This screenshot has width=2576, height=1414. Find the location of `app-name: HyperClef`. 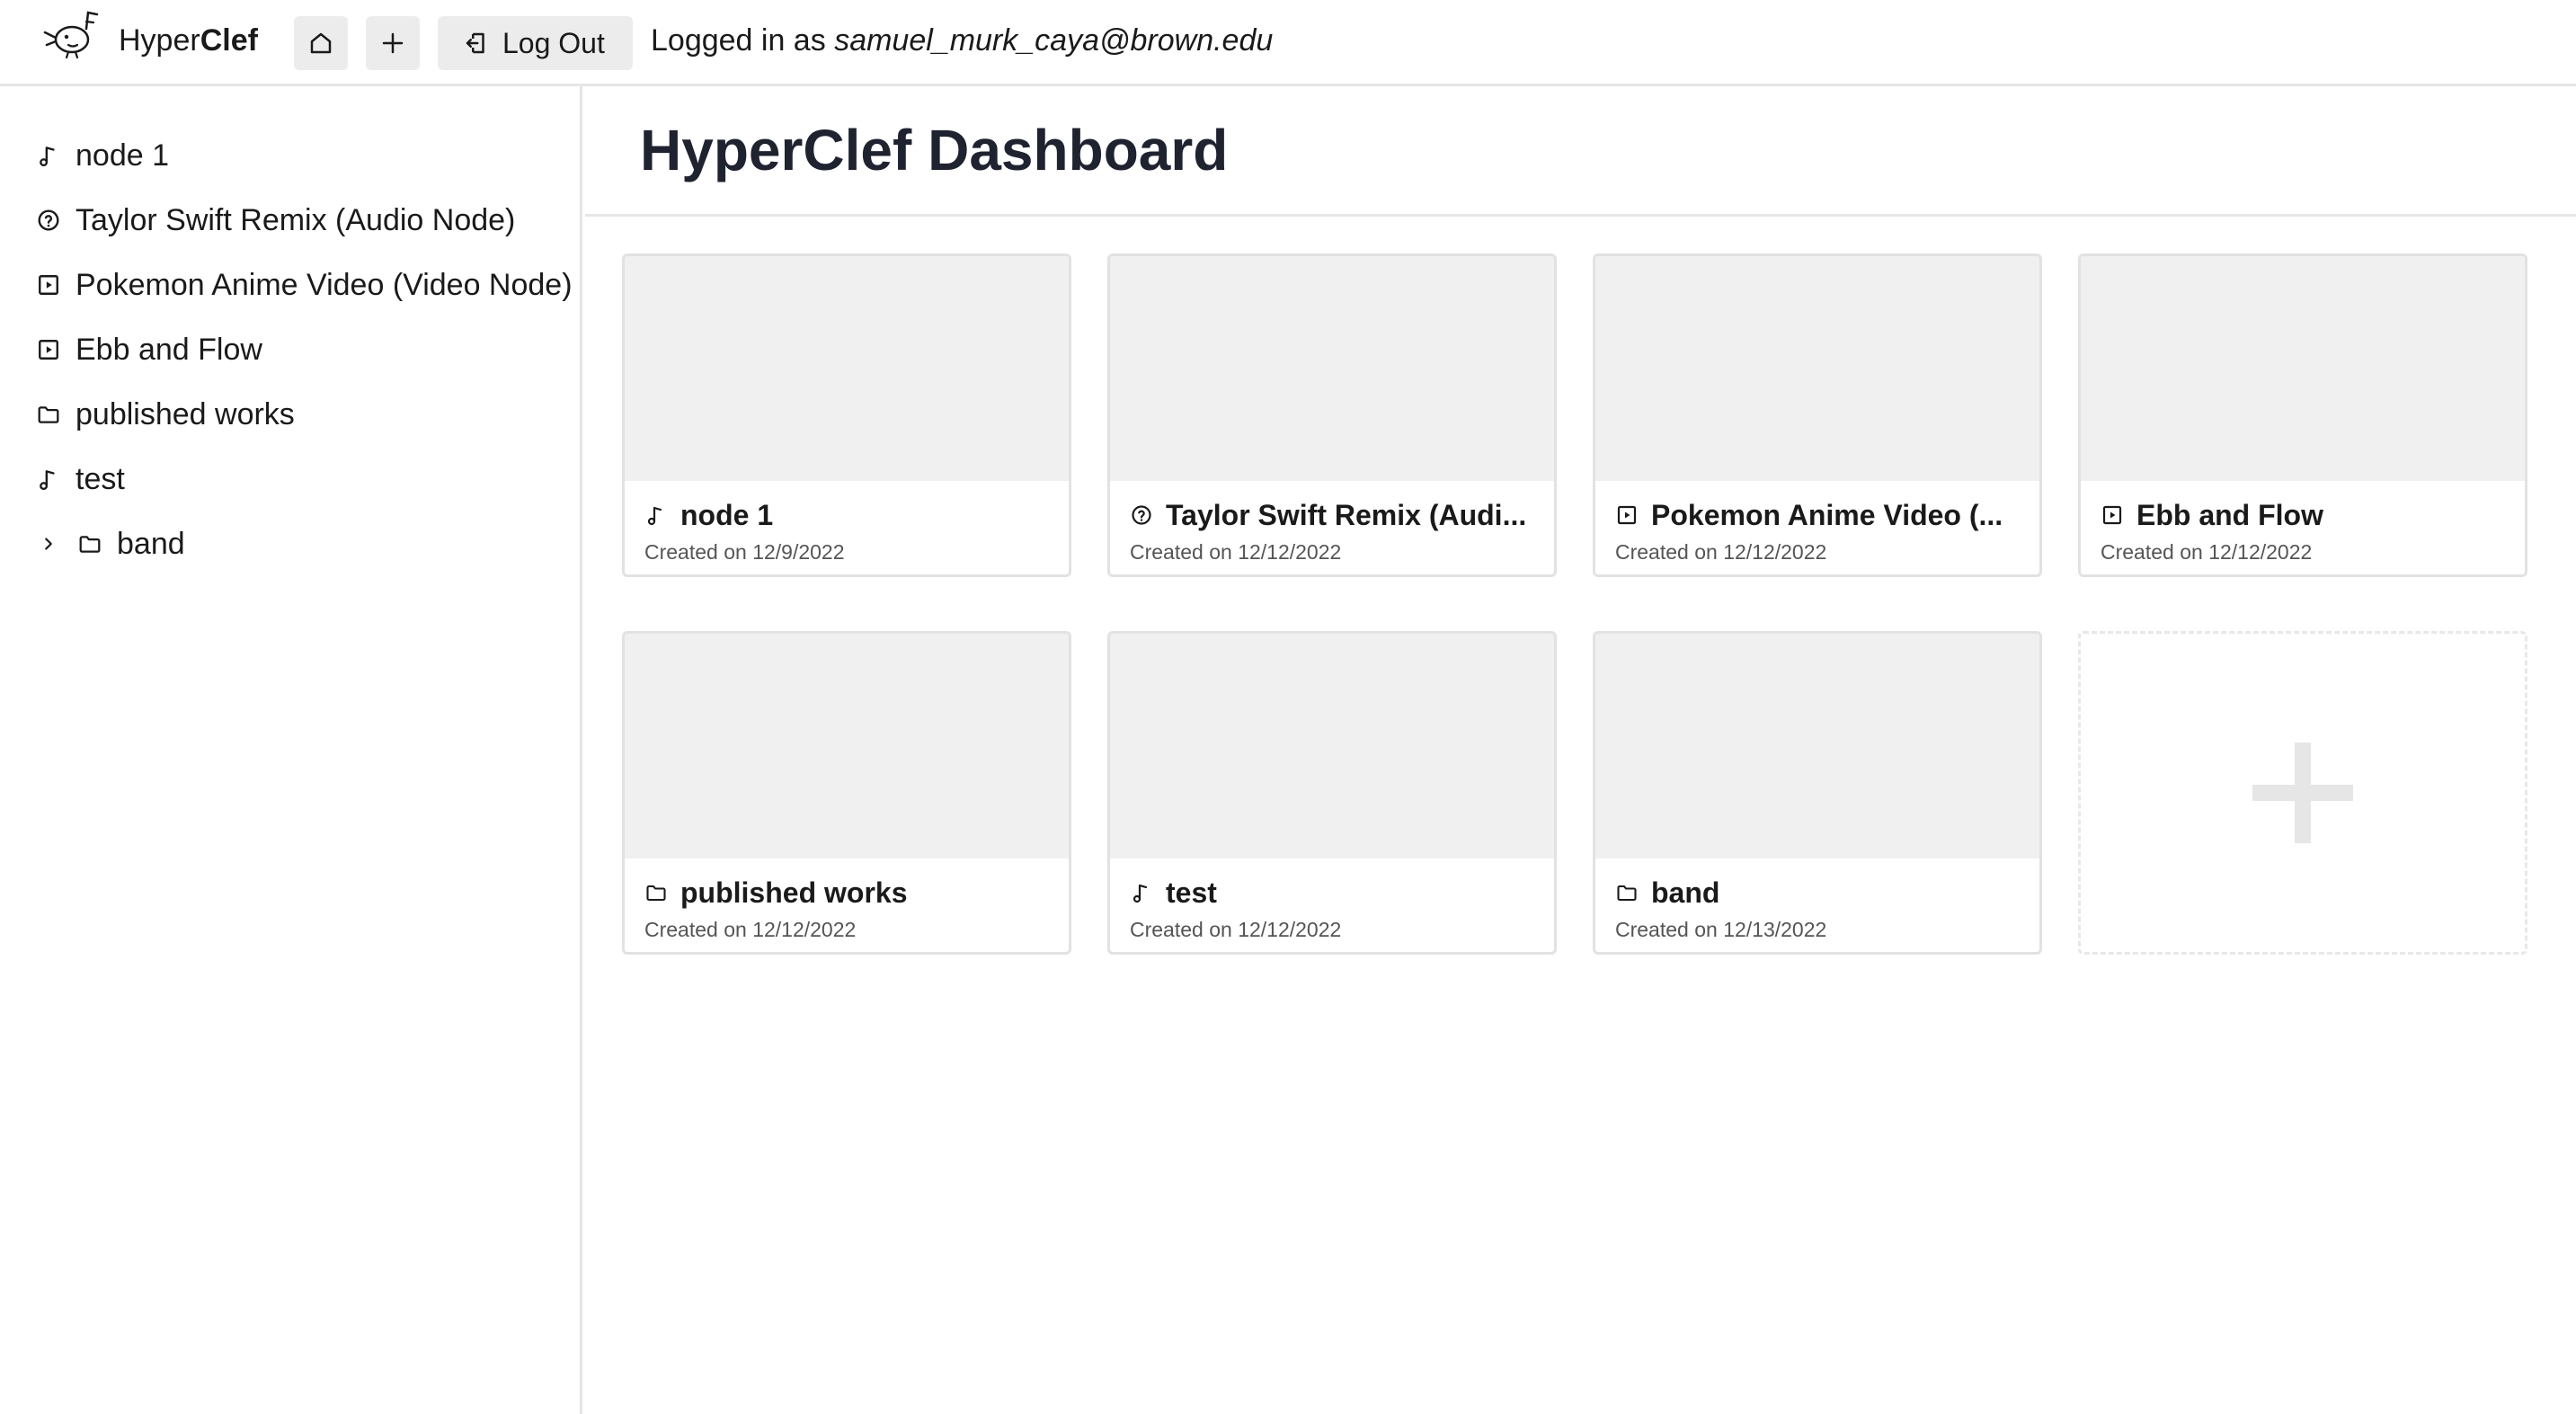

app-name: HyperClef is located at coordinates (188, 40).